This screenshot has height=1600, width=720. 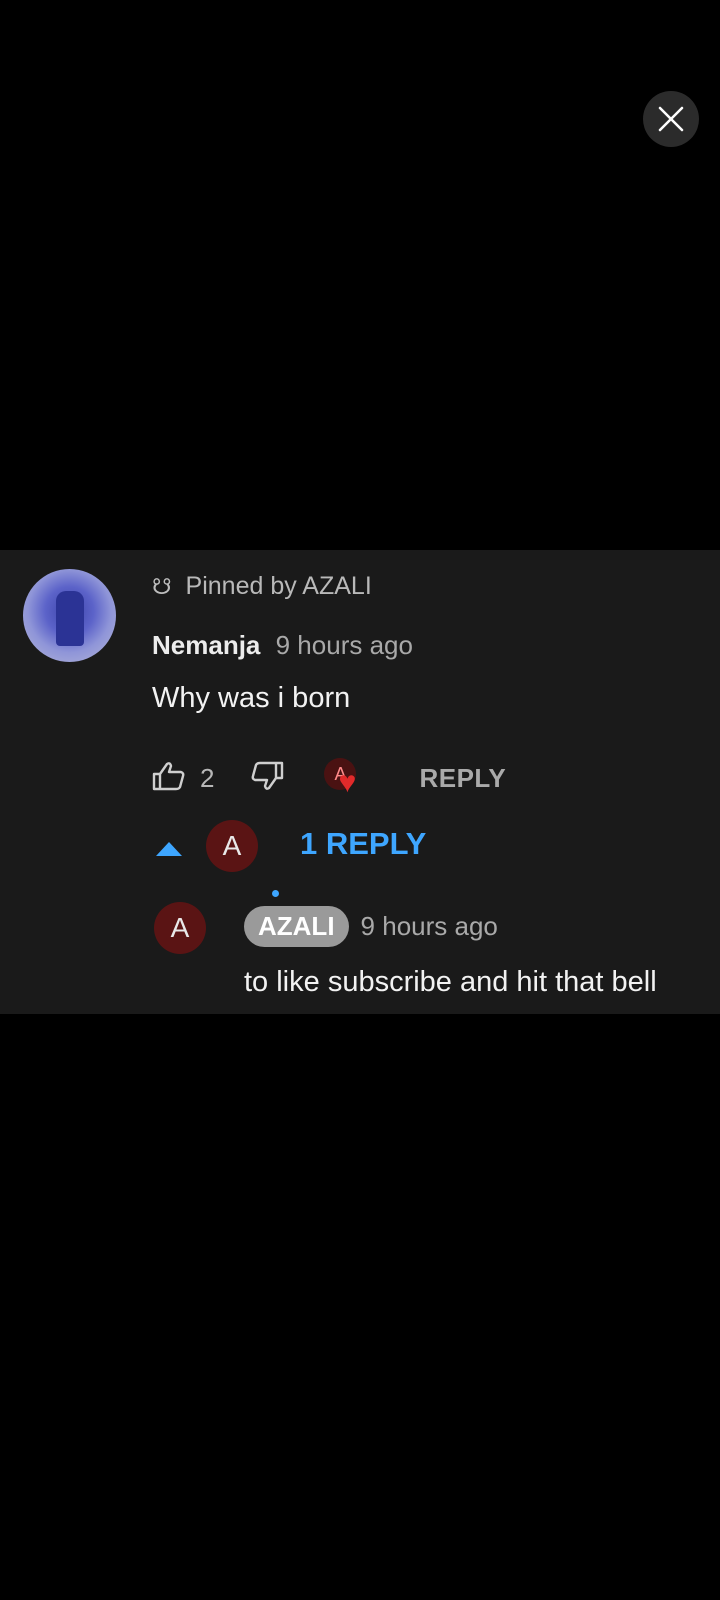 I want to click on heart-icon: ♥, so click(x=347, y=782).